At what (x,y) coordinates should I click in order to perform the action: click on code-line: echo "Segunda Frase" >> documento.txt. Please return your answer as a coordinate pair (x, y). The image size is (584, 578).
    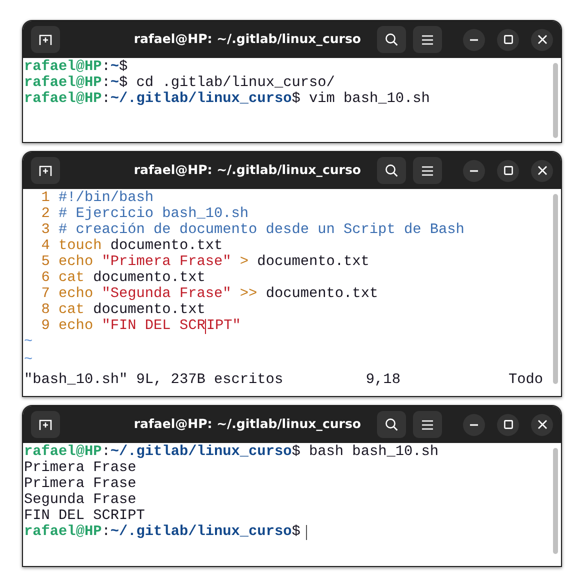
    Looking at the image, I should click on (218, 294).